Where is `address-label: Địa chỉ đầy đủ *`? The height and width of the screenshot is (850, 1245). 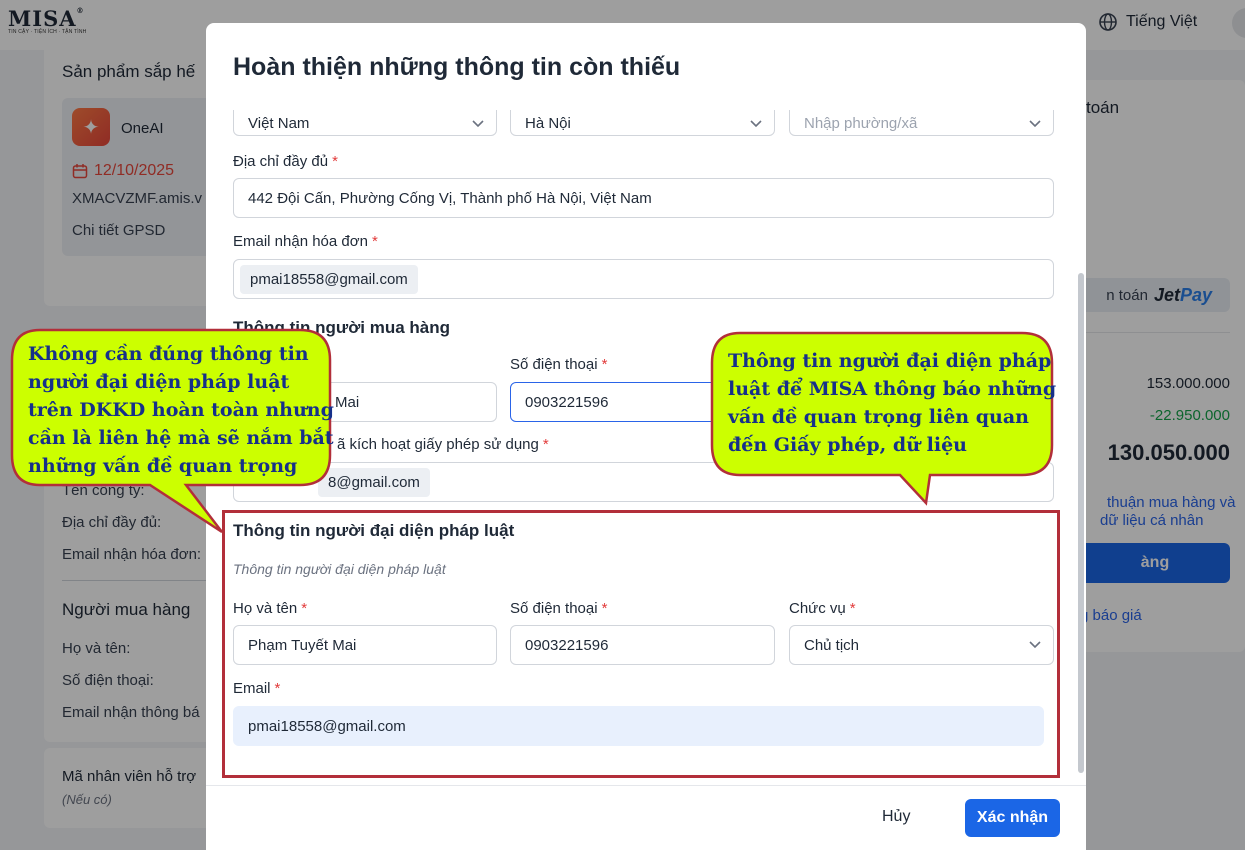 address-label: Địa chỉ đầy đủ * is located at coordinates (285, 161).